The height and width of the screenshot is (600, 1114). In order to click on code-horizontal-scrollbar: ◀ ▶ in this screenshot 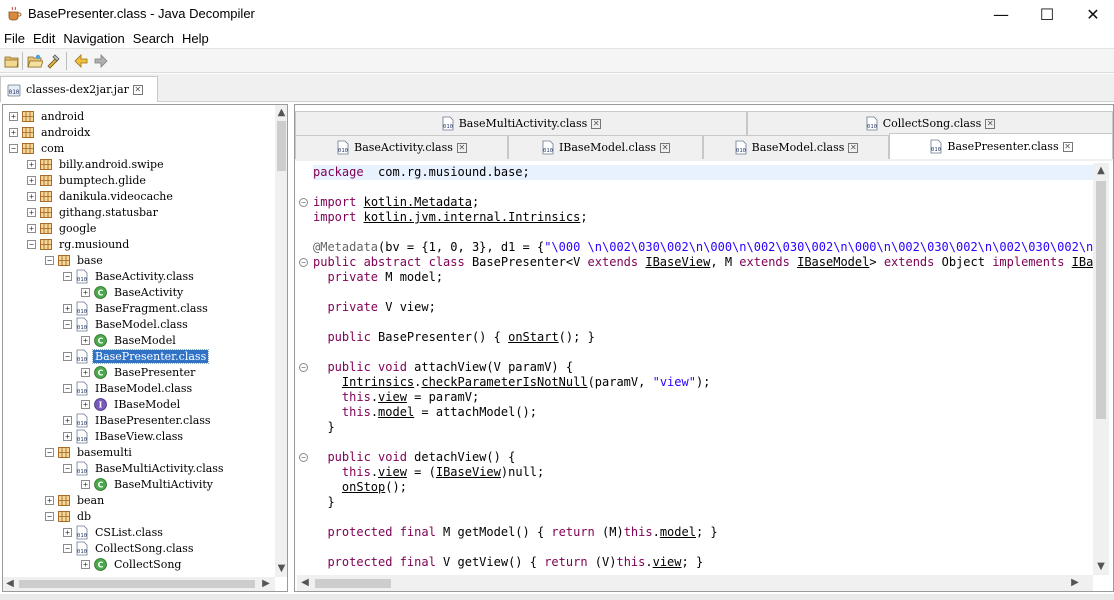, I will do `click(695, 583)`.